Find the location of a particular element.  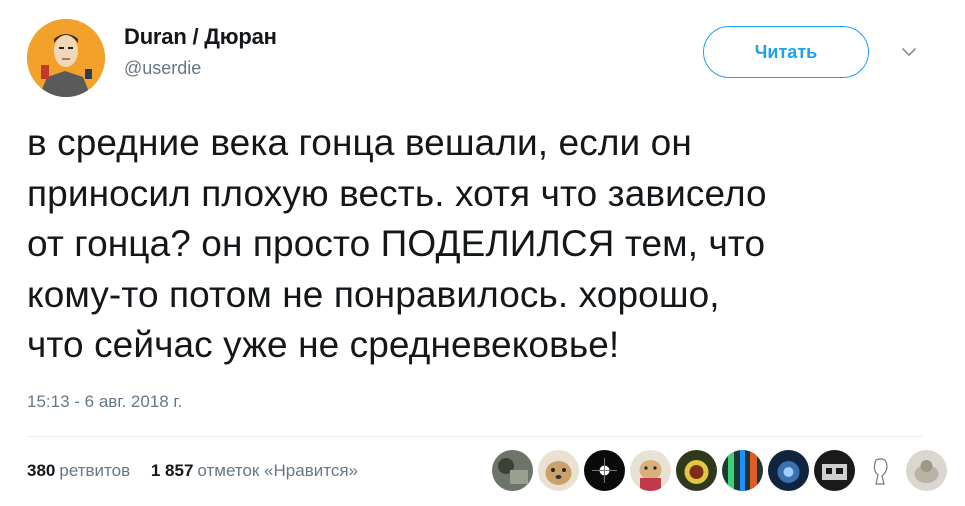

author-avatar is located at coordinates (66, 58).